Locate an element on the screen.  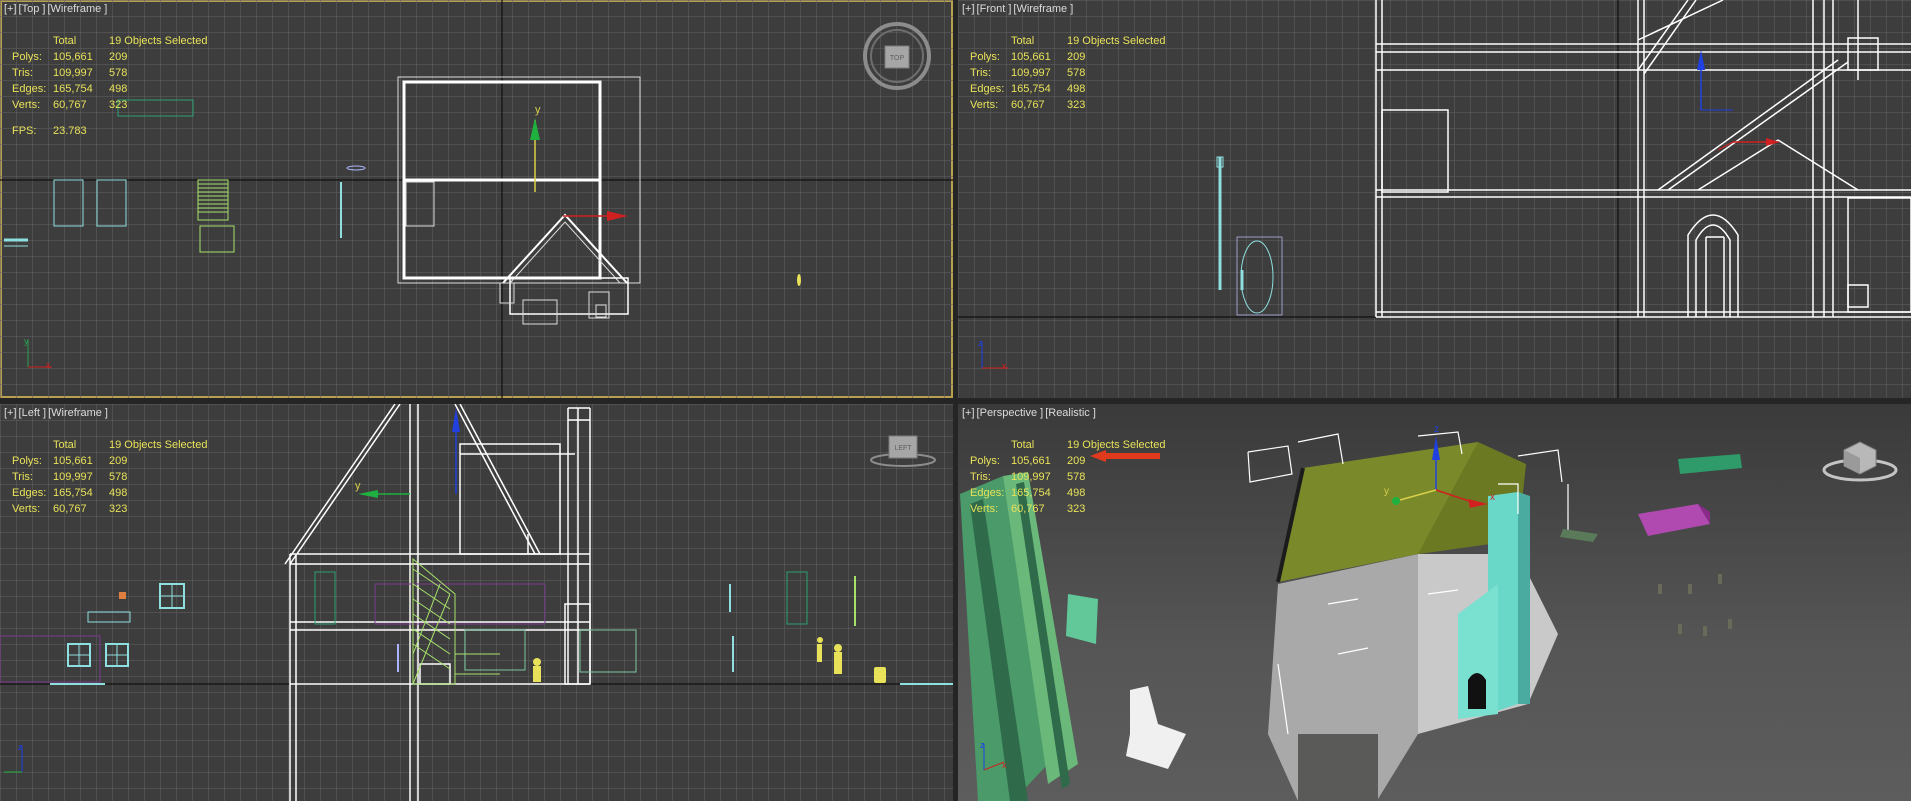
viewport-label: [+] [Perspective ] [Realistic ] is located at coordinates (1030, 413).